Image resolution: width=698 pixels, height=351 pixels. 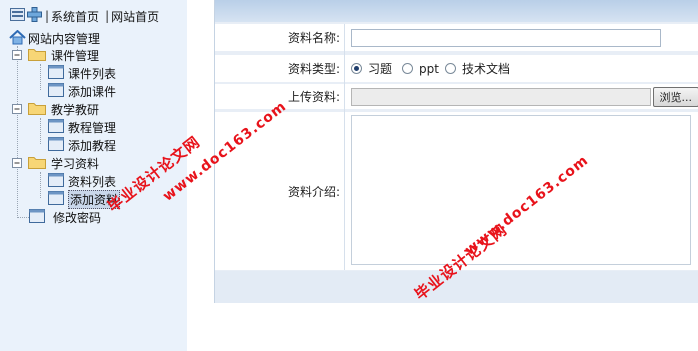 What do you see at coordinates (456, 11) in the screenshot?
I see `header-bar` at bounding box center [456, 11].